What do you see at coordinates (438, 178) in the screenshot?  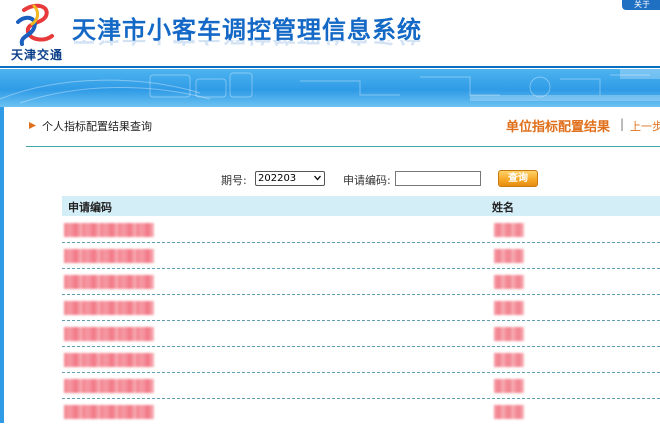 I see `application-code-input` at bounding box center [438, 178].